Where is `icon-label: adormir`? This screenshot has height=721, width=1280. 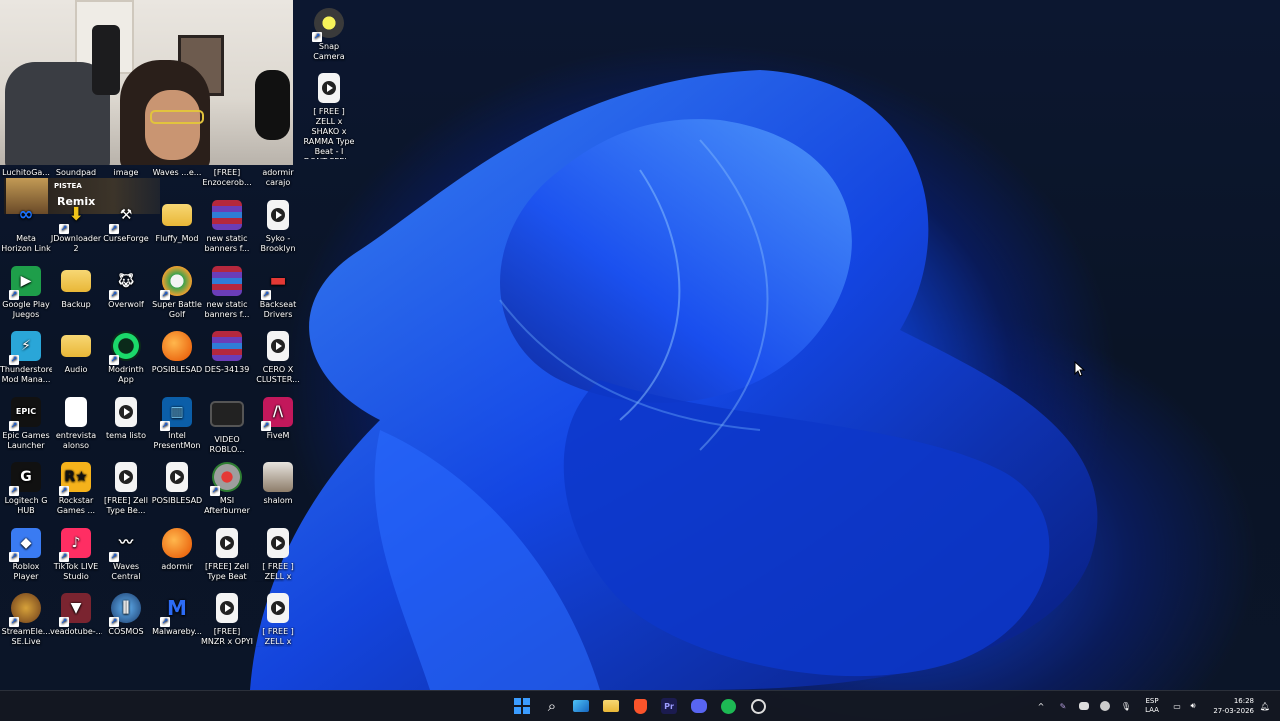
icon-label: adormir is located at coordinates (177, 566).